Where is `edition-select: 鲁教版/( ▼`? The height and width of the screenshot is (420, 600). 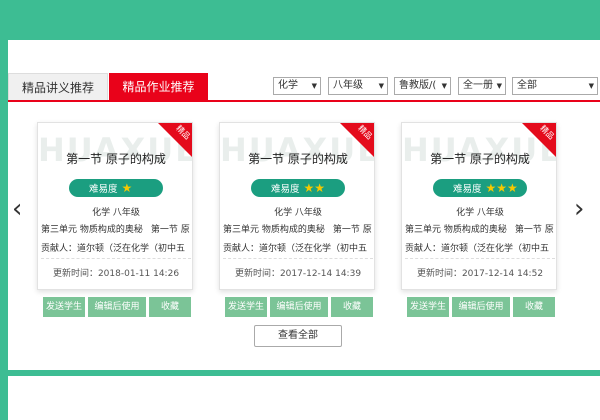 edition-select: 鲁教版/( ▼ is located at coordinates (422, 86).